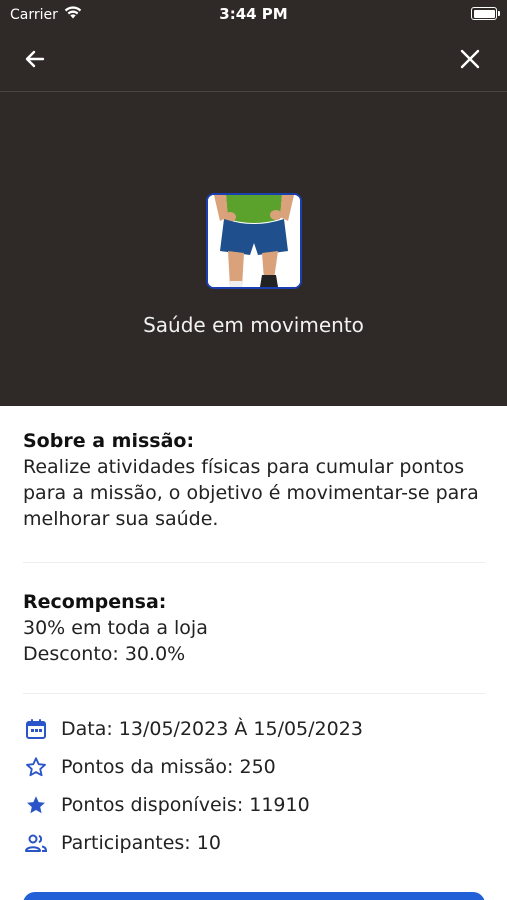 This screenshot has height=900, width=507. I want to click on nav-bar, so click(253, 61).